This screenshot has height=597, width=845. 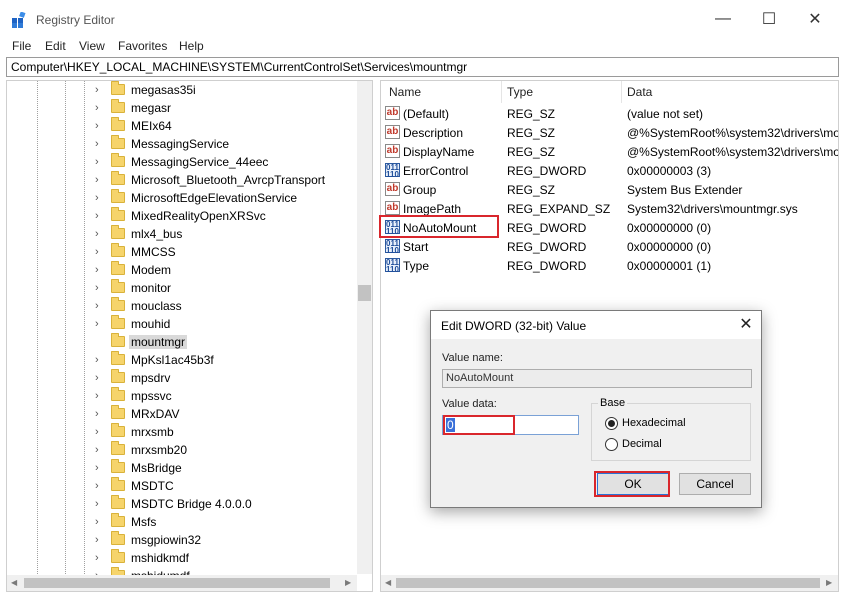 I want to click on tree-item: › mshidkmdf, so click(x=182, y=558).